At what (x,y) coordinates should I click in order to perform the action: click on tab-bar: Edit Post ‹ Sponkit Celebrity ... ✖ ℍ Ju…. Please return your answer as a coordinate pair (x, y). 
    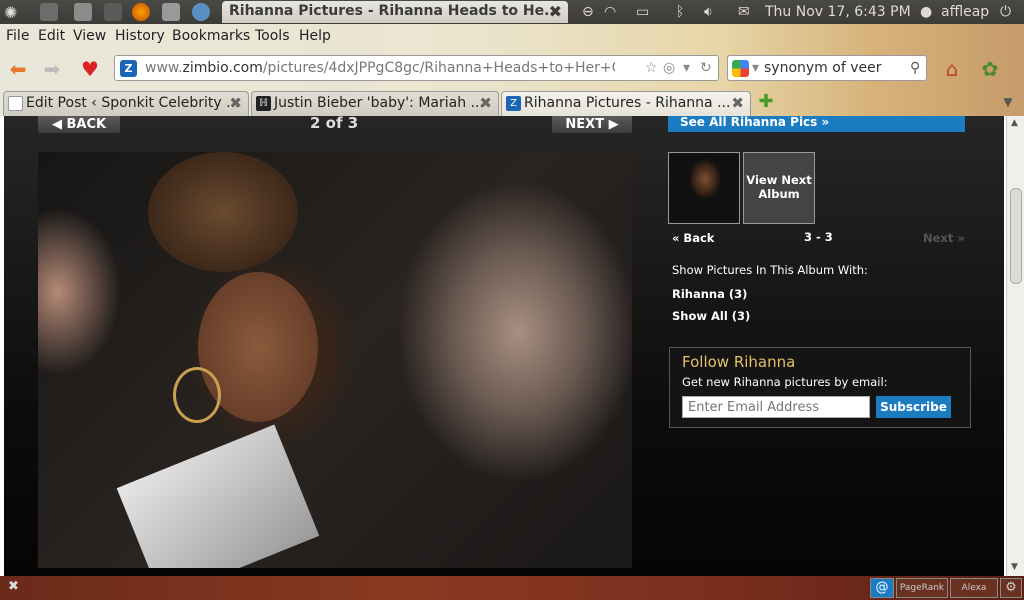
    Looking at the image, I should click on (512, 102).